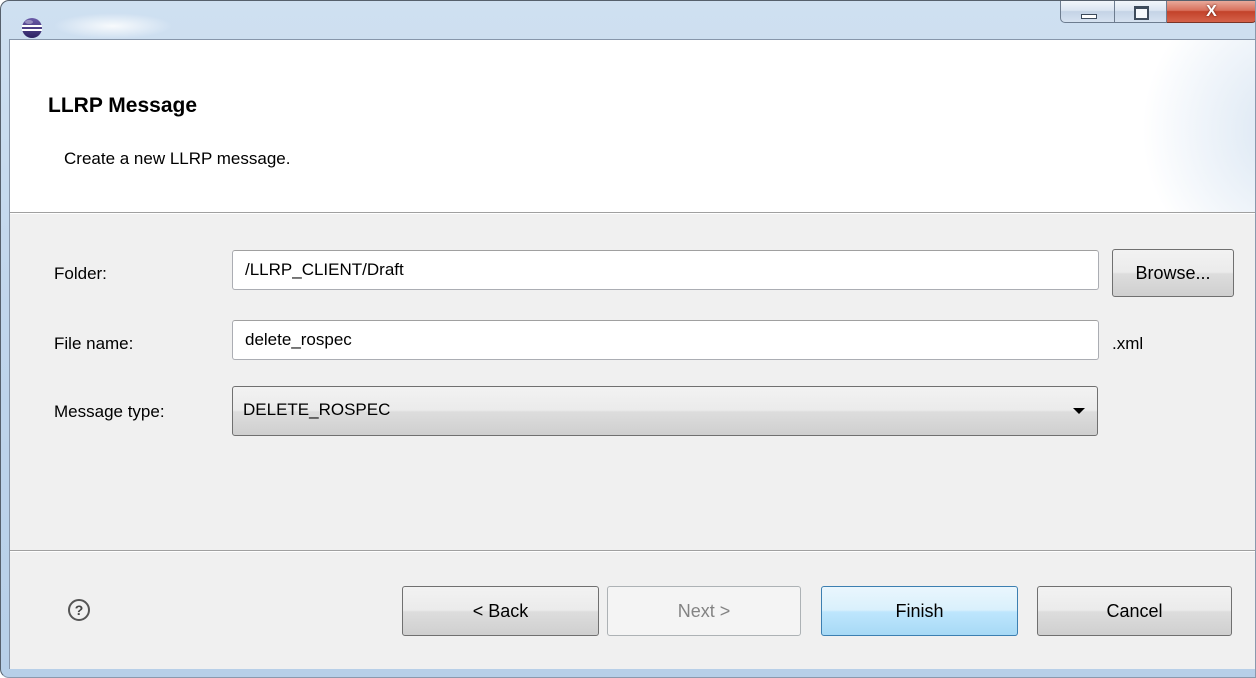 This screenshot has width=1256, height=678. What do you see at coordinates (94, 343) in the screenshot?
I see `file-name-label: File name:` at bounding box center [94, 343].